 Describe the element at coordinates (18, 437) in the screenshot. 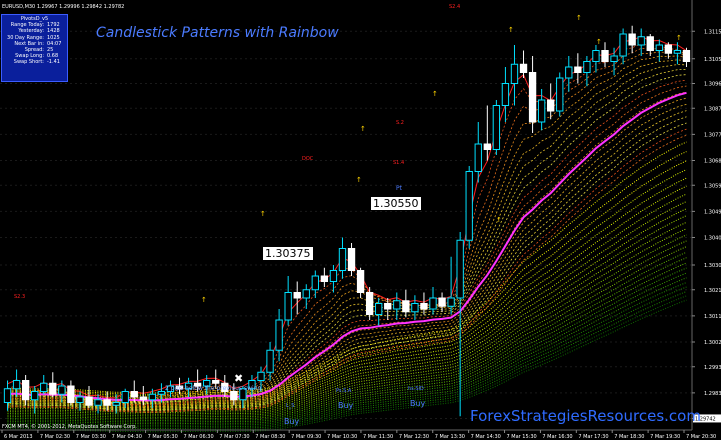

I see `time-tick-label: 6 Mar 2013` at that location.